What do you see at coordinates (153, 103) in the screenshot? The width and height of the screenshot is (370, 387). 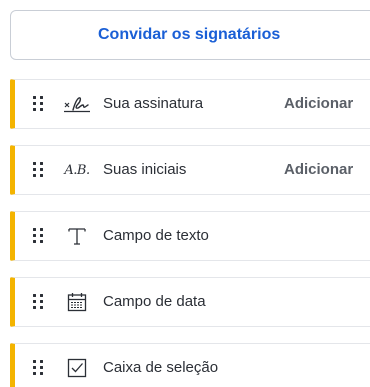 I see `field-label: Sua assinatura` at bounding box center [153, 103].